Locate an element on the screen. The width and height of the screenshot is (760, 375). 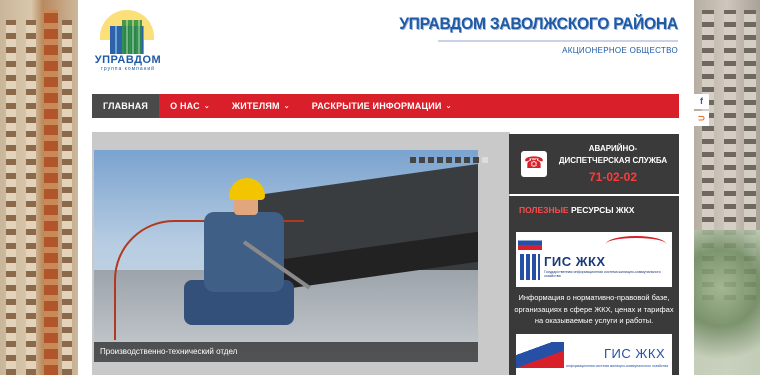
emergency-title-line1: АВАРИЙНО- is located at coordinates (613, 148).